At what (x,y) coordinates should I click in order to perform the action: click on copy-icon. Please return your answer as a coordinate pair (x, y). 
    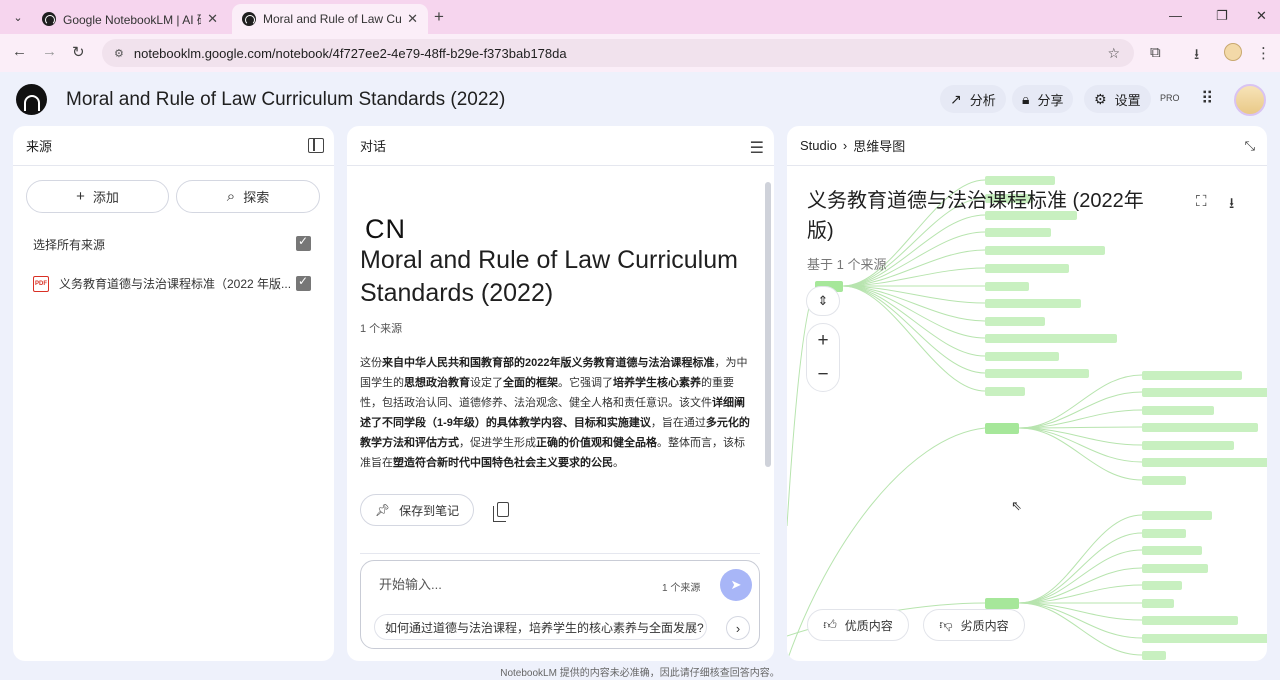
    Looking at the image, I should click on (501, 512).